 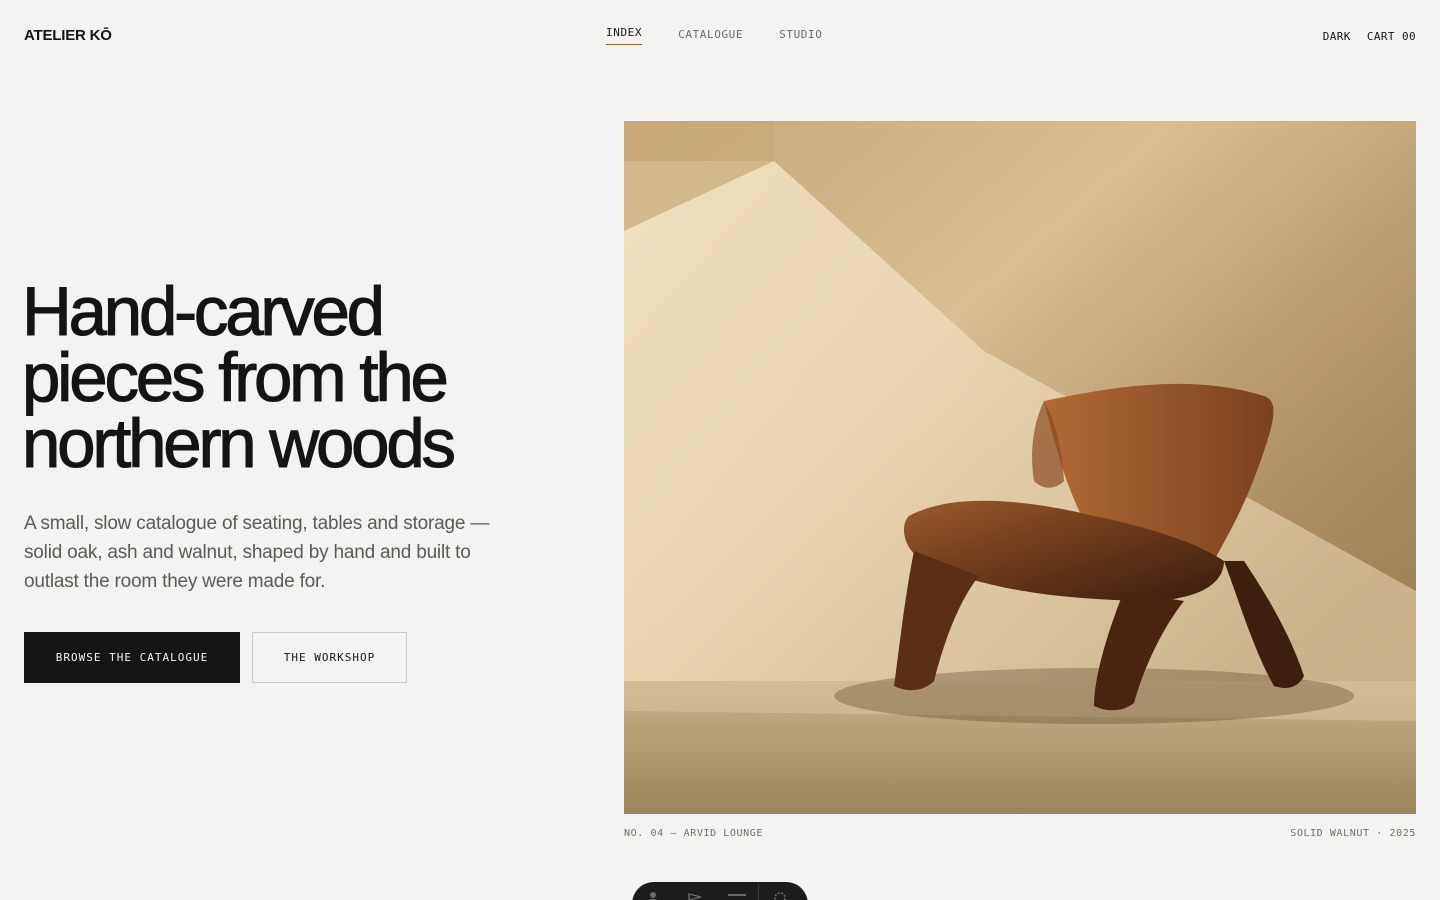 I want to click on floating-toolbar, so click(x=720, y=891).